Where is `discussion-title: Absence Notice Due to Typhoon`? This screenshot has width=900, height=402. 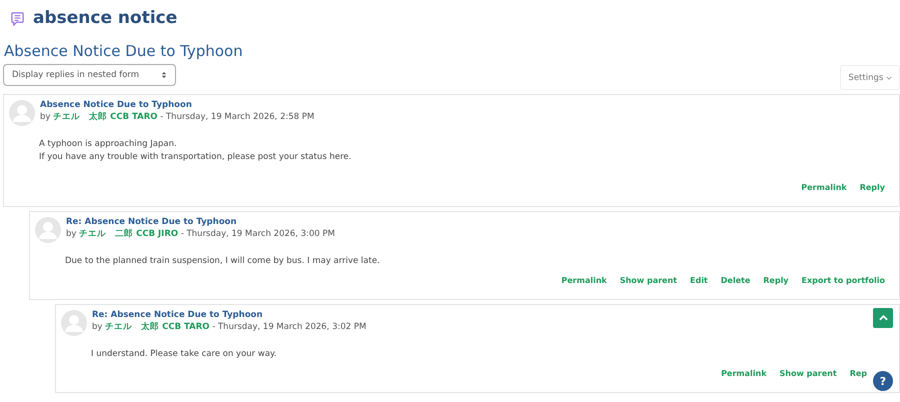 discussion-title: Absence Notice Due to Typhoon is located at coordinates (124, 51).